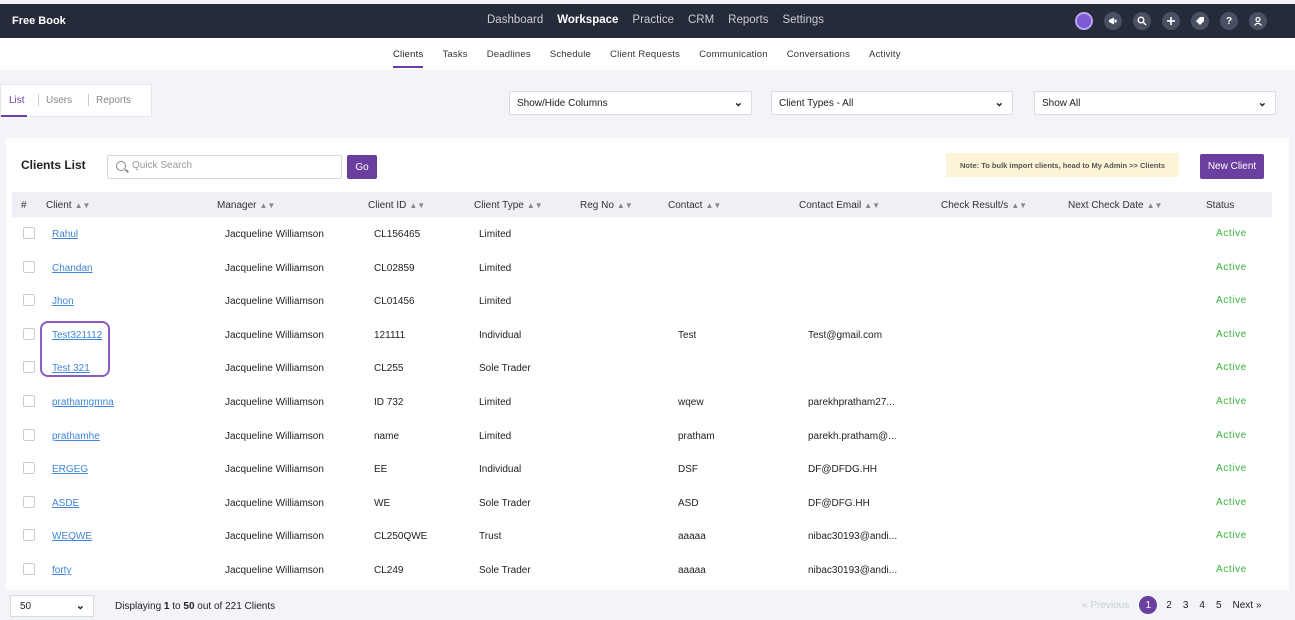 The height and width of the screenshot is (620, 1295). I want to click on page-3-button: 3, so click(1186, 605).